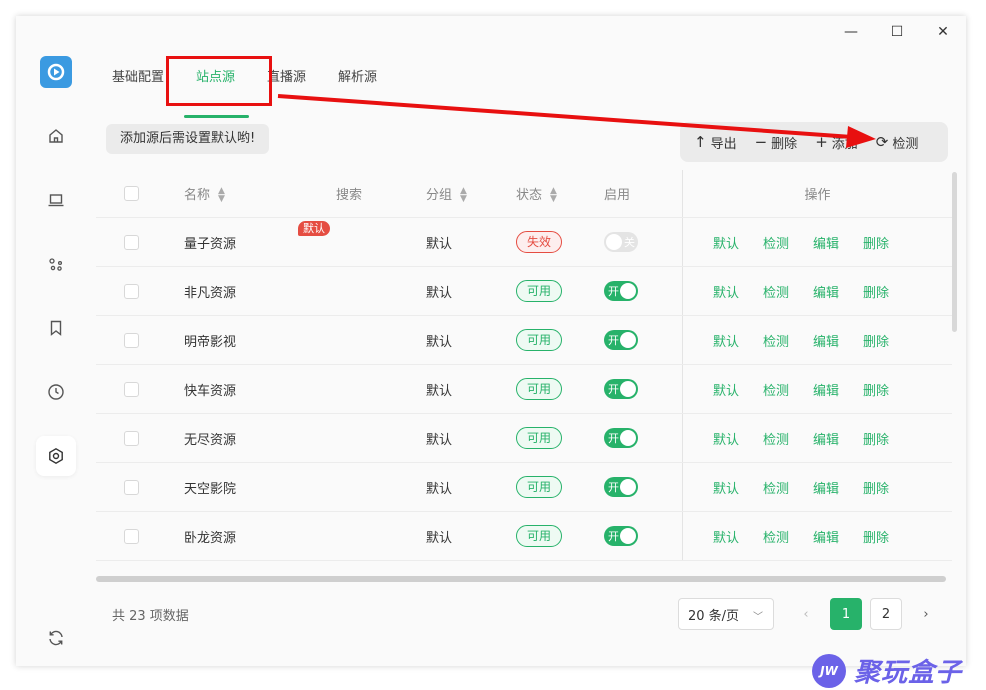 This screenshot has width=986, height=690. Describe the element at coordinates (926, 614) in the screenshot. I see `next-page-button: ›` at that location.